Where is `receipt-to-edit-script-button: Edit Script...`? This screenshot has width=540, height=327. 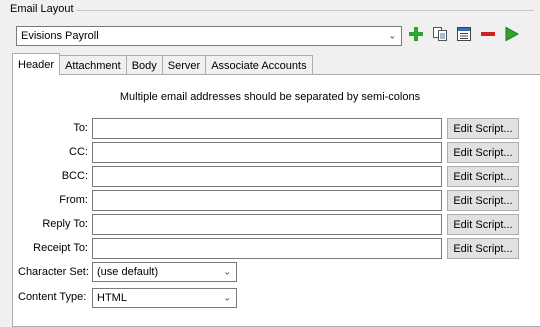
receipt-to-edit-script-button: Edit Script... is located at coordinates (483, 248).